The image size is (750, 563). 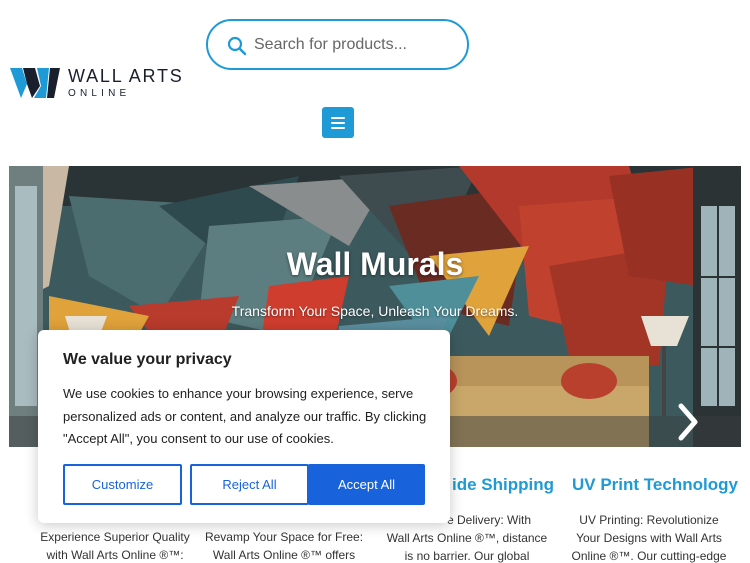 I want to click on search-icon, so click(x=237, y=46).